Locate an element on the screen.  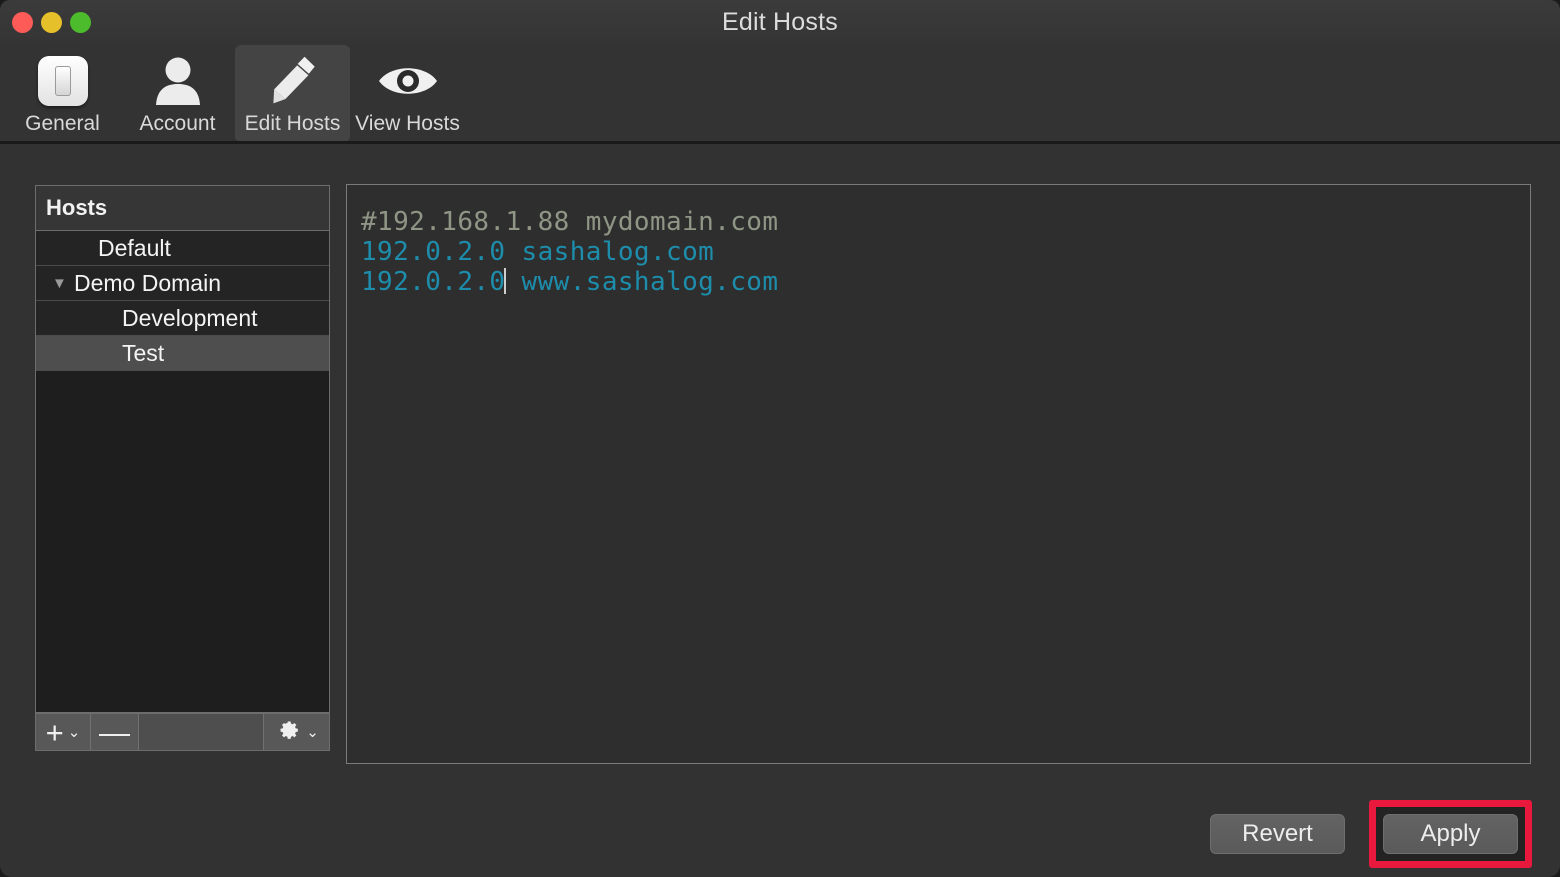
remove-host-button: — is located at coordinates (115, 732).